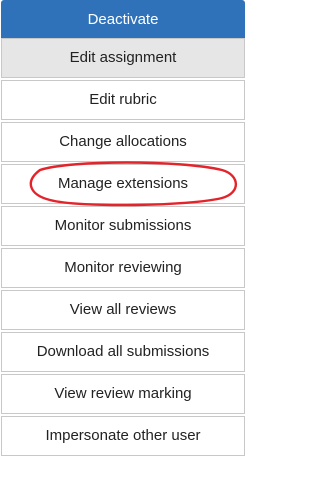 Image resolution: width=320 pixels, height=496 pixels. What do you see at coordinates (123, 394) in the screenshot?
I see `view-review-marking-button: View review marking` at bounding box center [123, 394].